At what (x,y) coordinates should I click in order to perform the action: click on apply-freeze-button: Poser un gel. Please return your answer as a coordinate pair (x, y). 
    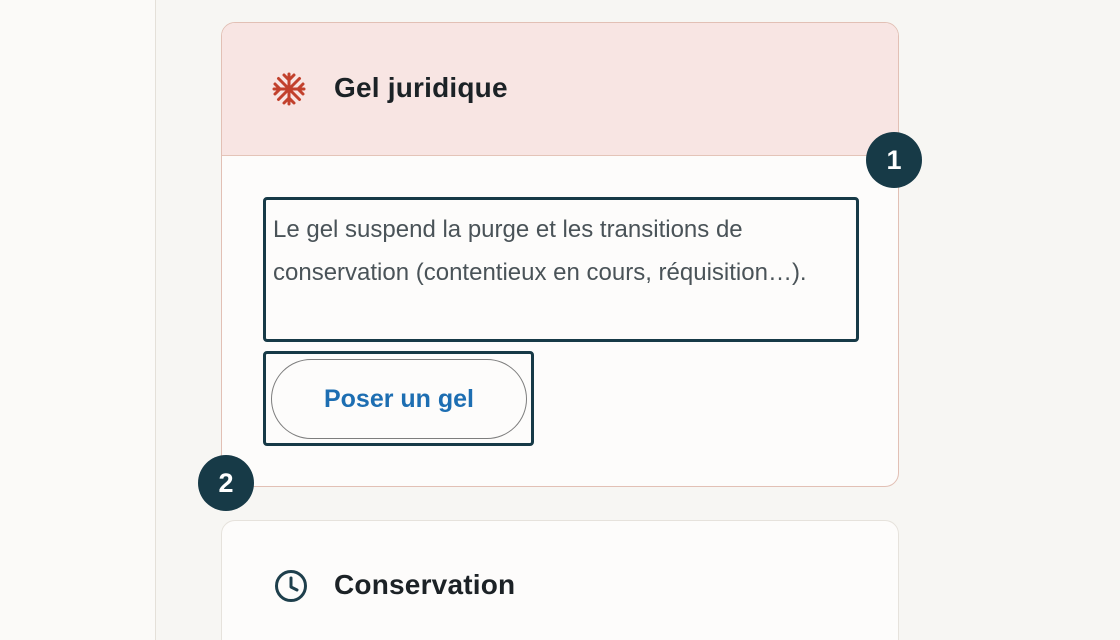
    Looking at the image, I should click on (399, 399).